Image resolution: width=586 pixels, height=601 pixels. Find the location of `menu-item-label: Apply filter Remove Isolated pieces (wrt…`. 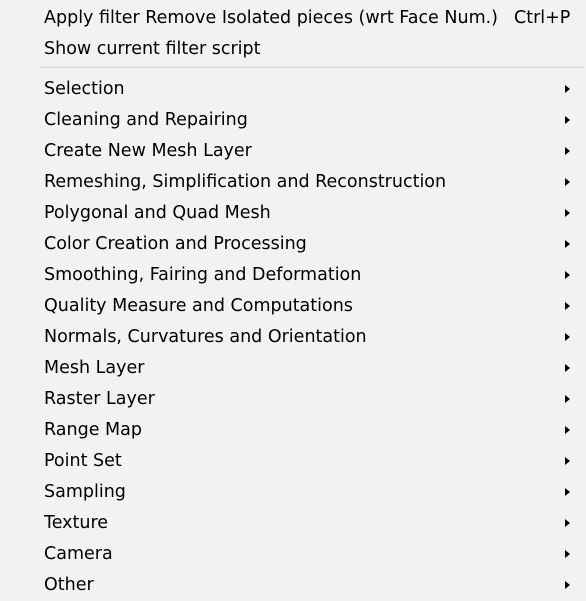

menu-item-label: Apply filter Remove Isolated pieces (wrt… is located at coordinates (271, 17).